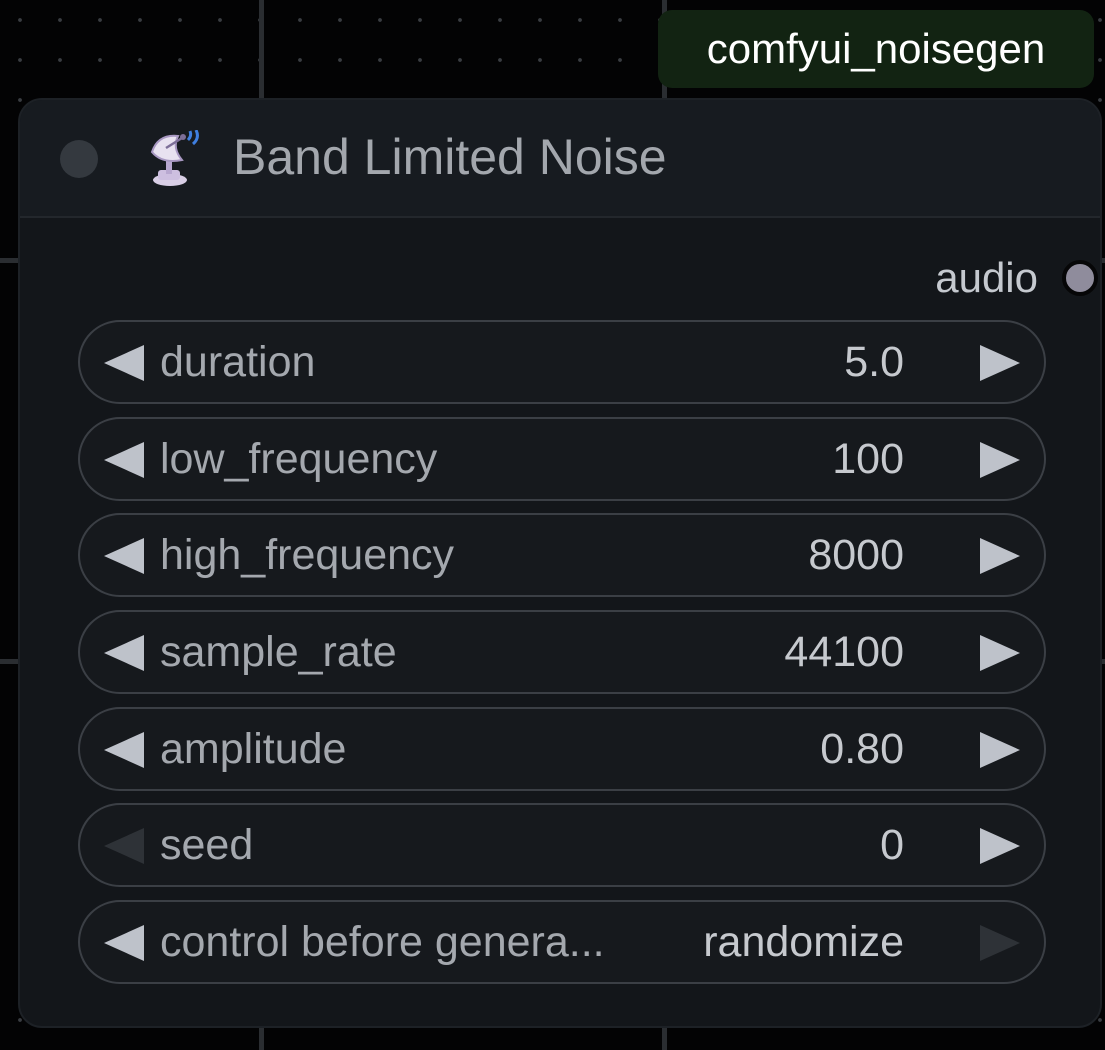 This screenshot has height=1050, width=1105. I want to click on node-title: Band Limited Noise, so click(450, 157).